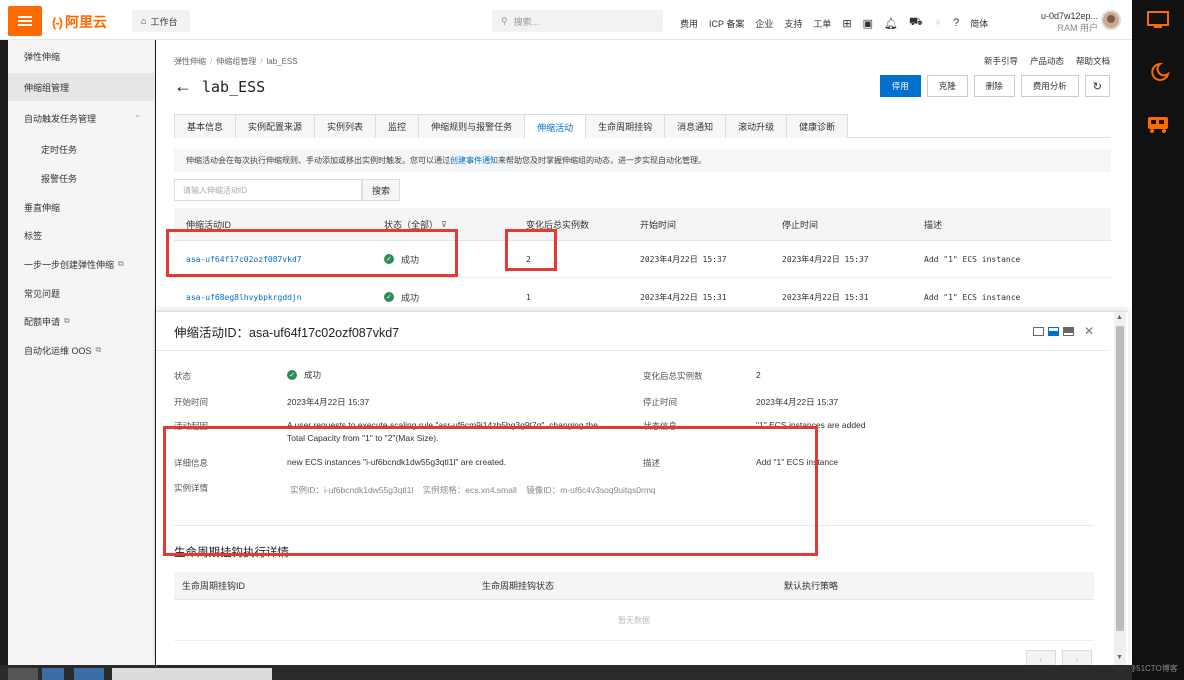 This screenshot has width=1184, height=680. Describe the element at coordinates (328, 402) in the screenshot. I see `value-start-time: 2023年4月22日 15:37` at that location.